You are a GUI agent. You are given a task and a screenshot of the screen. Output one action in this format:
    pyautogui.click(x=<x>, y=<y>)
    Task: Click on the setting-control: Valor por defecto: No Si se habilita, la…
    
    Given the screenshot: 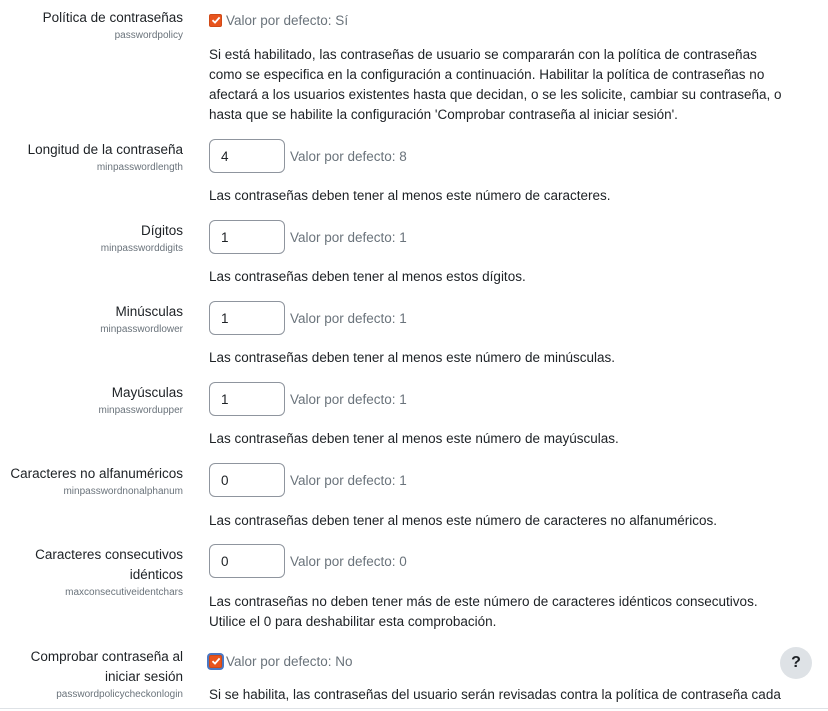 What is the action you would take?
    pyautogui.click(x=509, y=676)
    